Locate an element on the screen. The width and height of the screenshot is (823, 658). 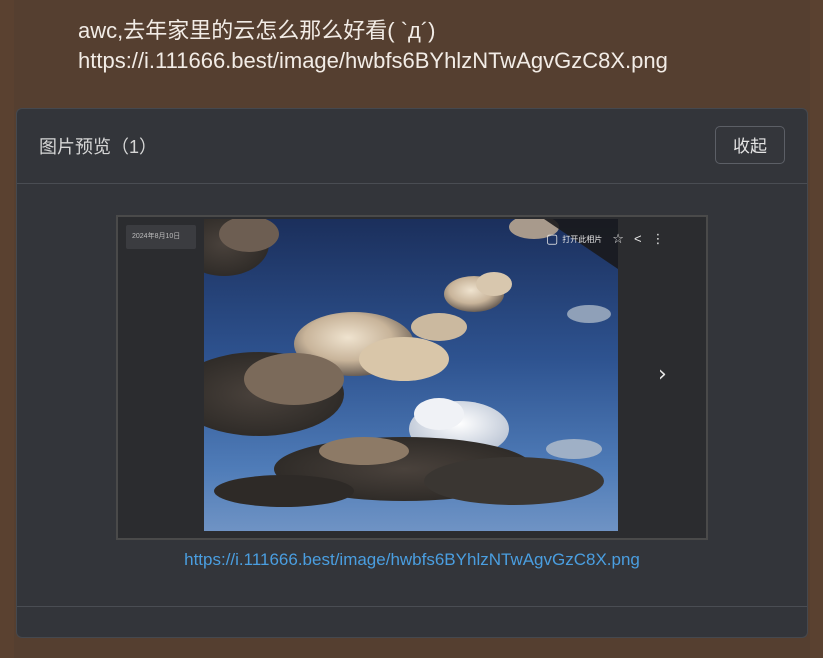
more-icon: ⋮ is located at coordinates (658, 239).